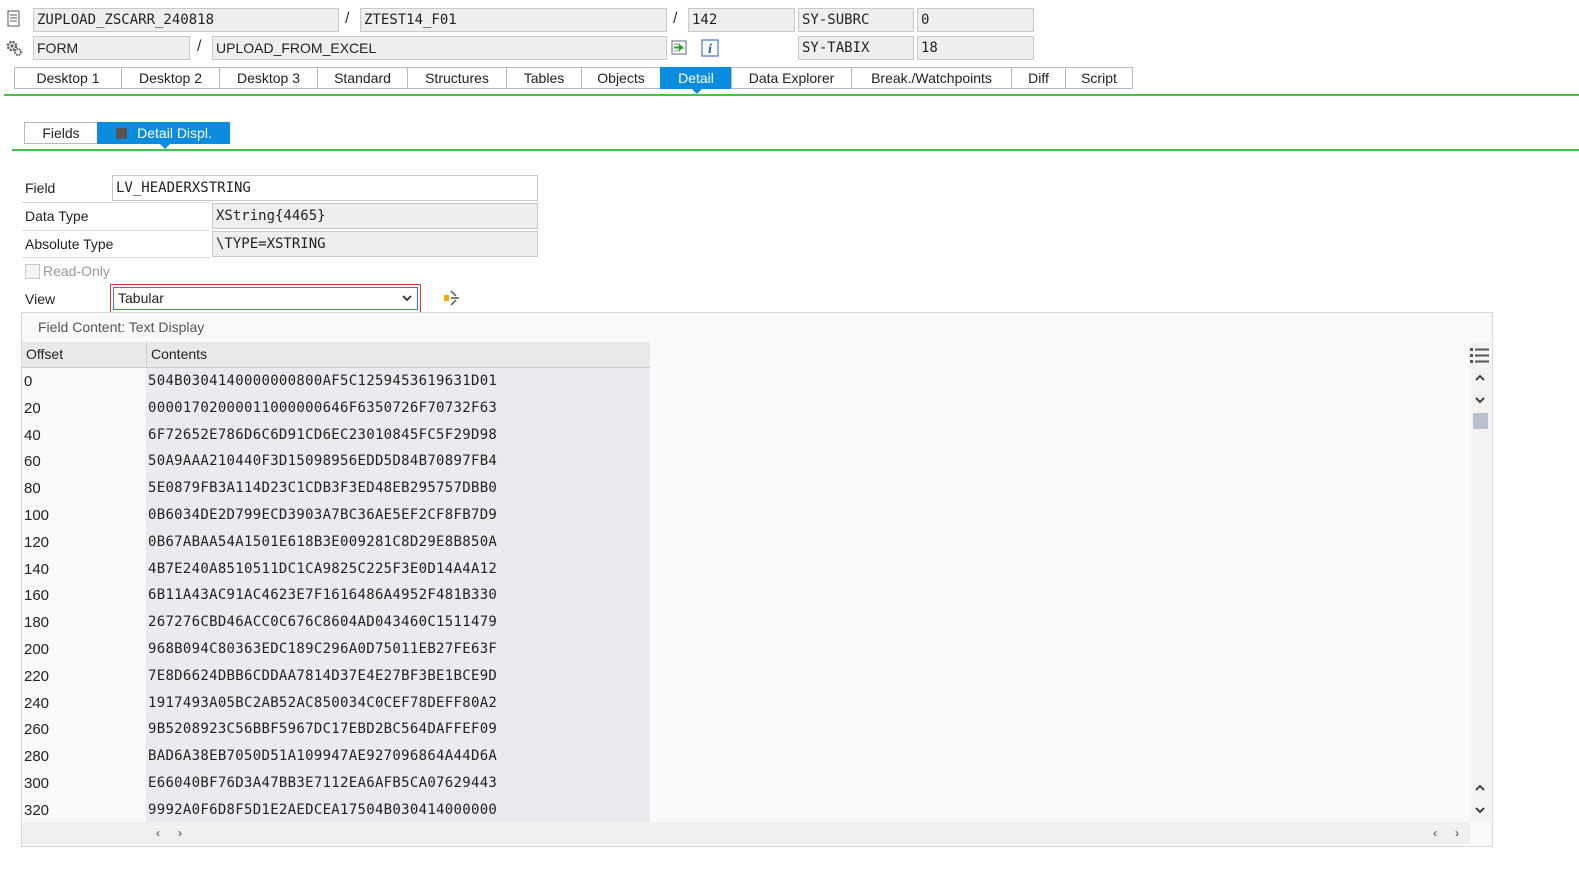 The image size is (1579, 872). Describe the element at coordinates (265, 298) in the screenshot. I see `view-select: Tabular` at that location.